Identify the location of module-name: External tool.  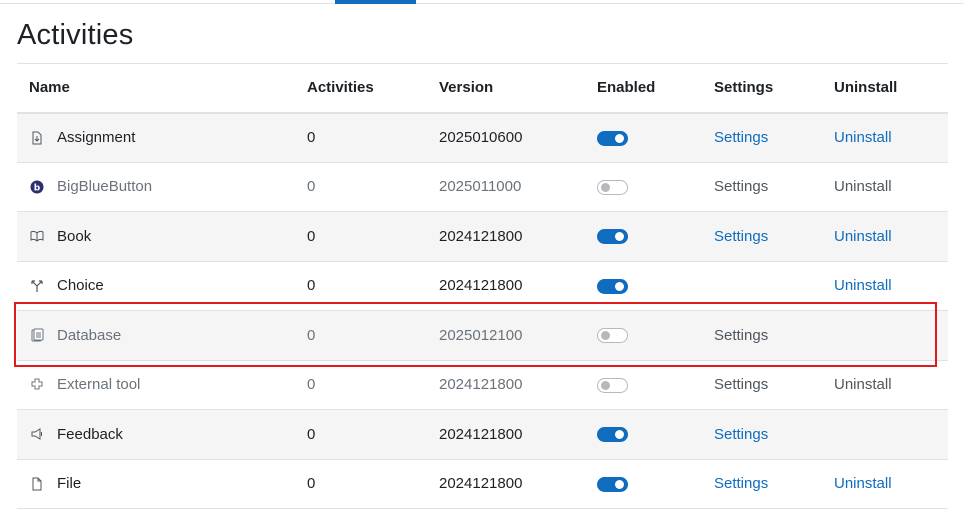
(99, 385).